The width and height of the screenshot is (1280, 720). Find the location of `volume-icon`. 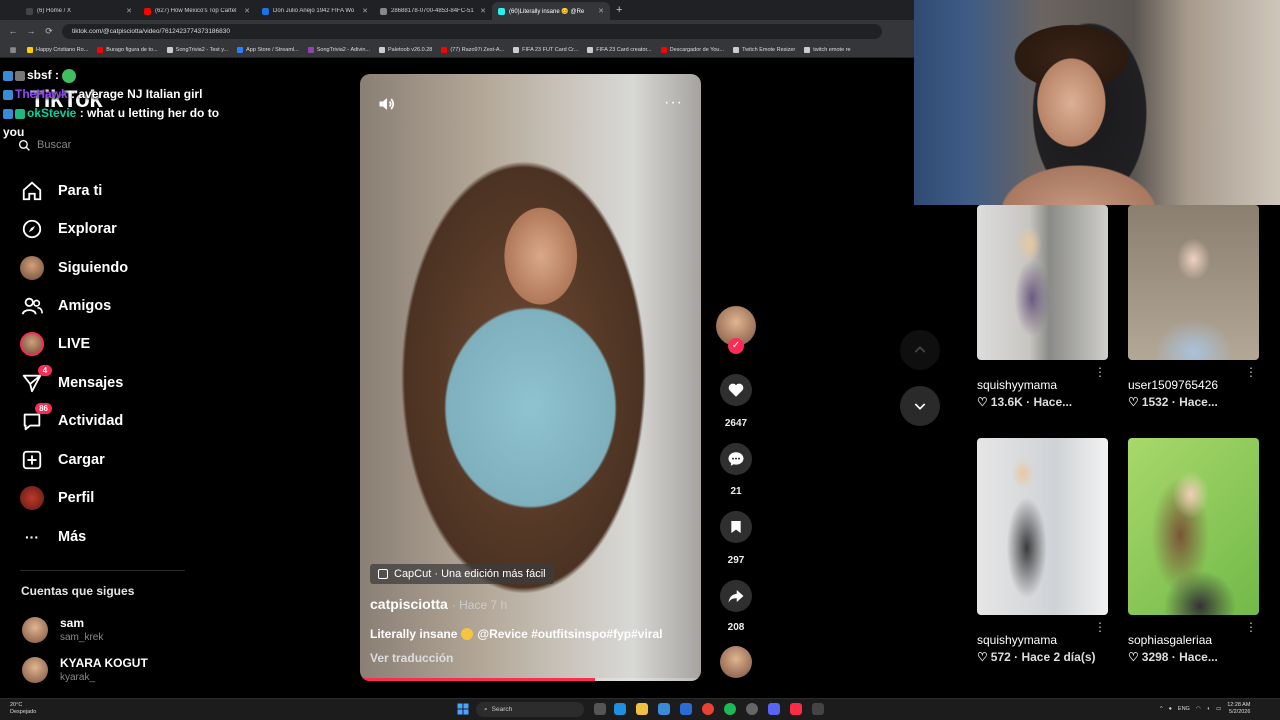

volume-icon is located at coordinates (387, 104).